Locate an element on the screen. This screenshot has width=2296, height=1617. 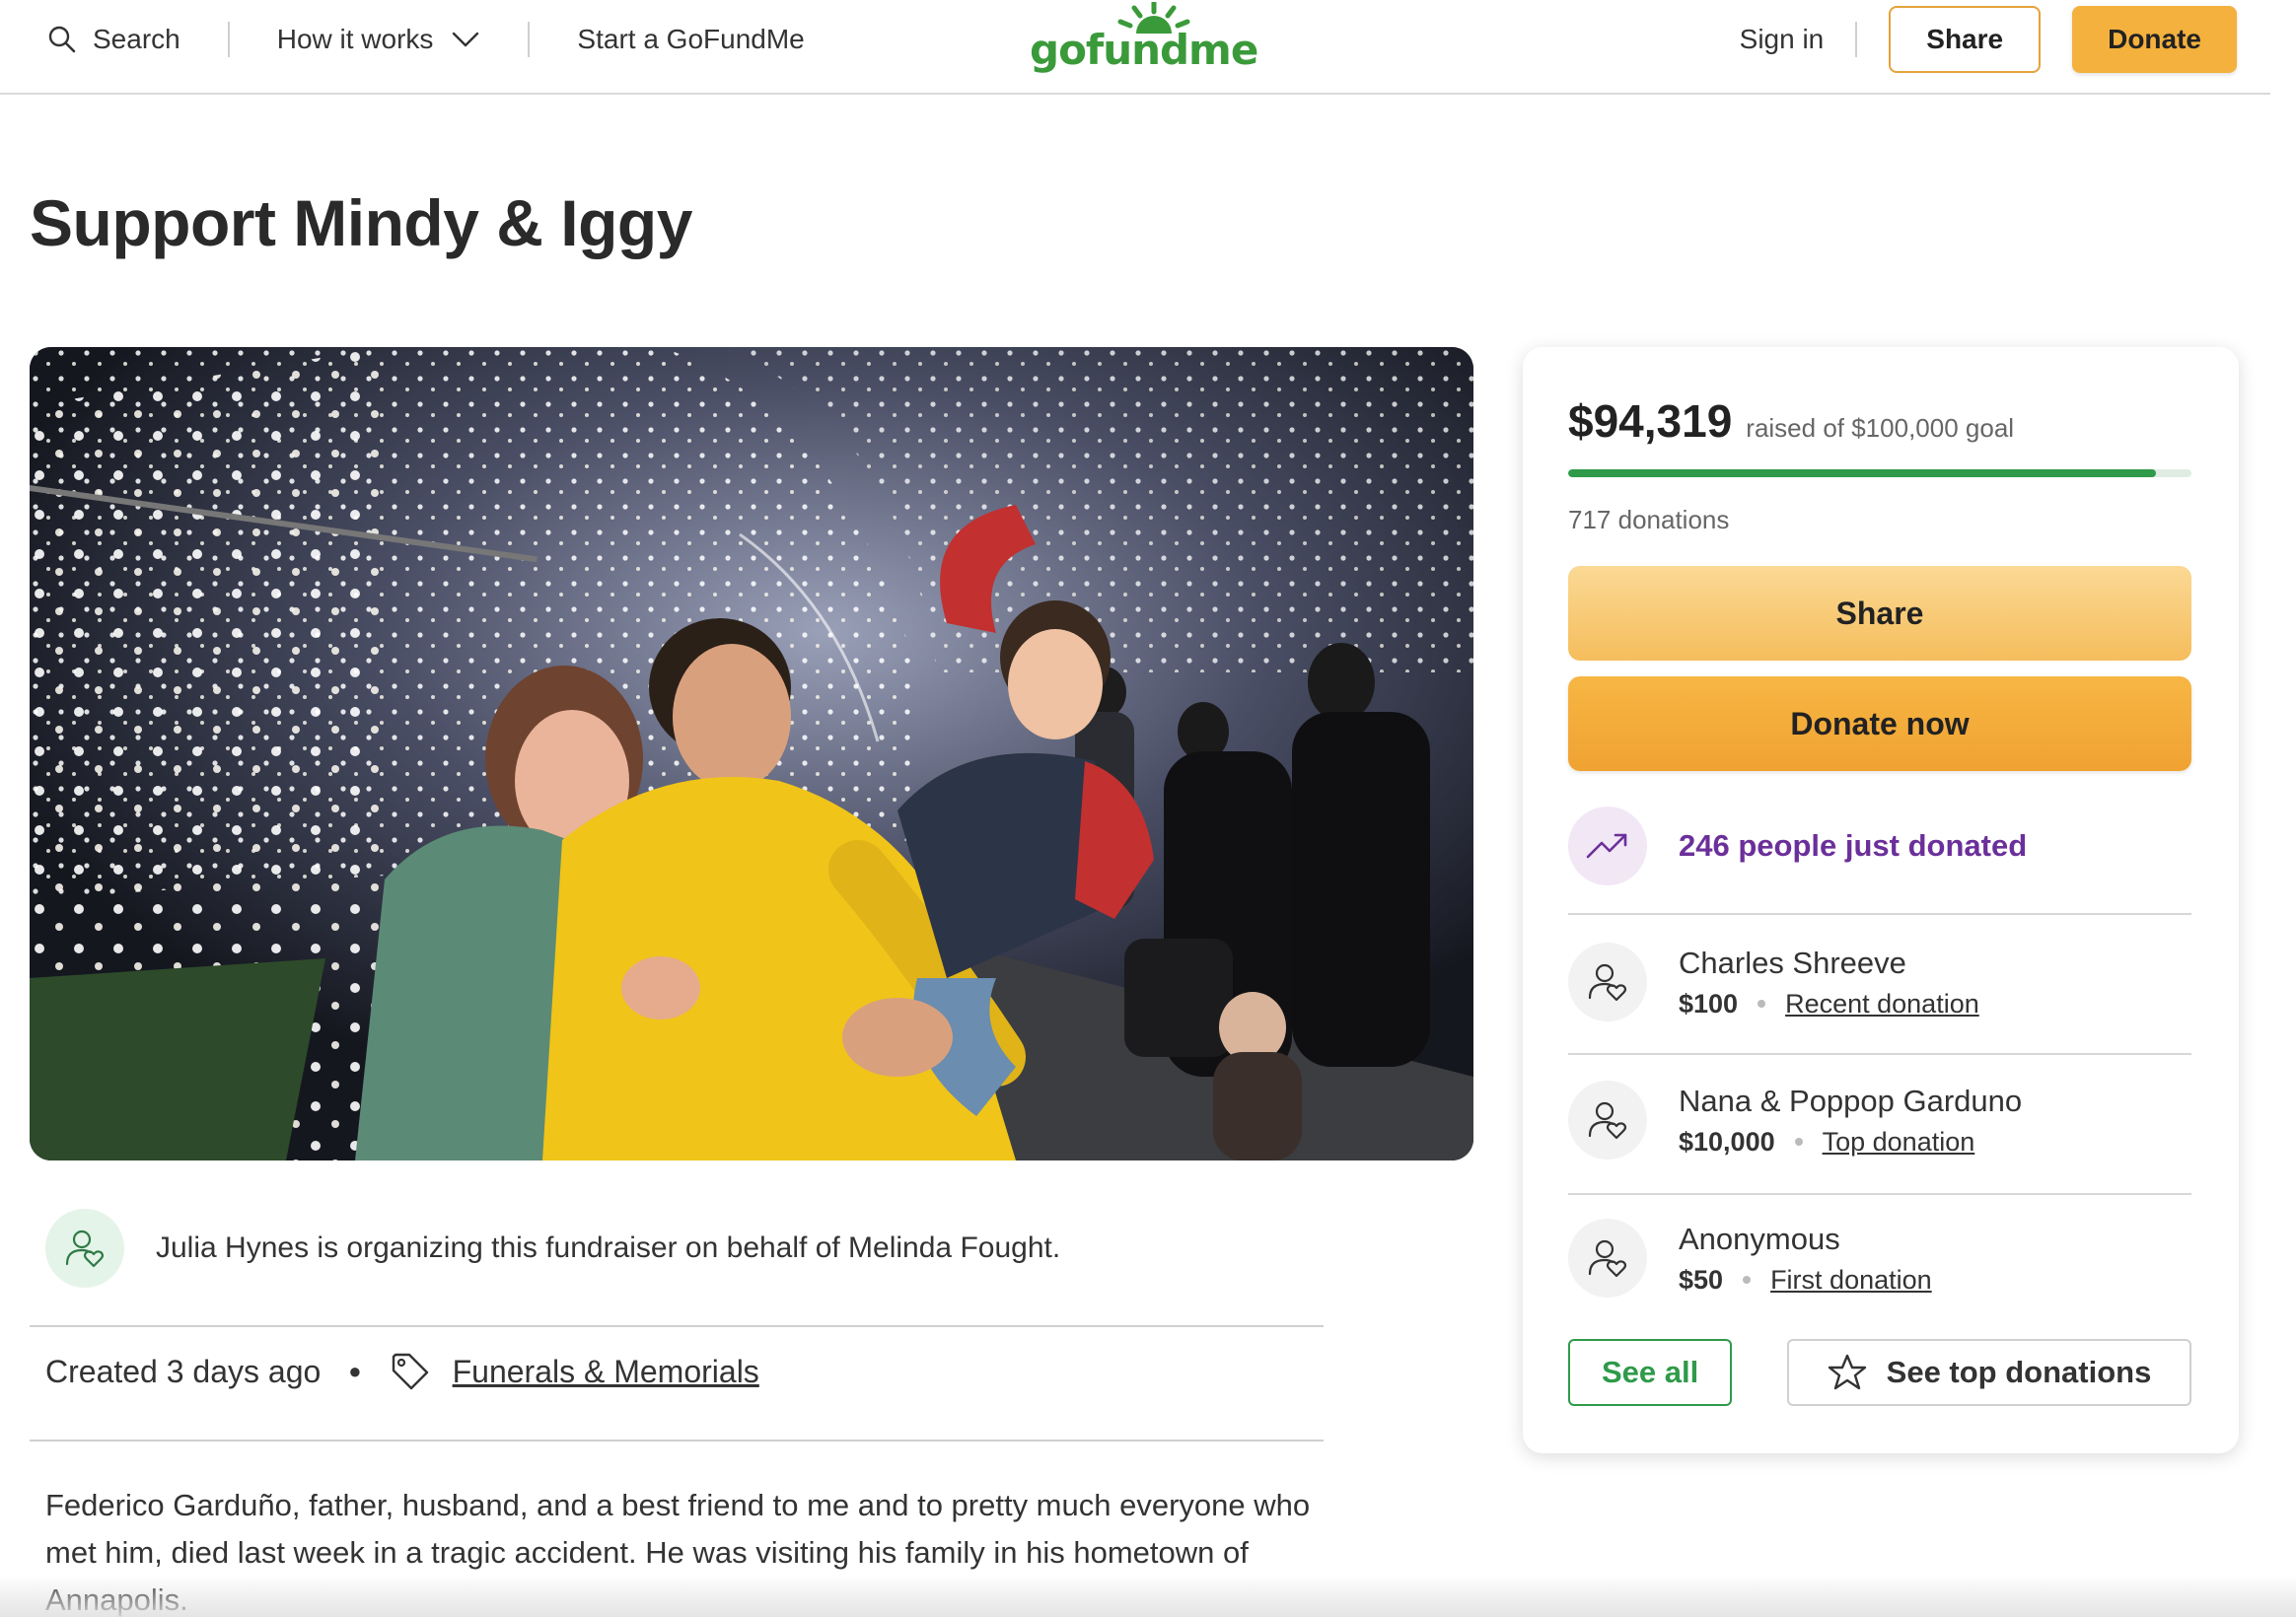
see-all-button: See all is located at coordinates (1651, 1372).